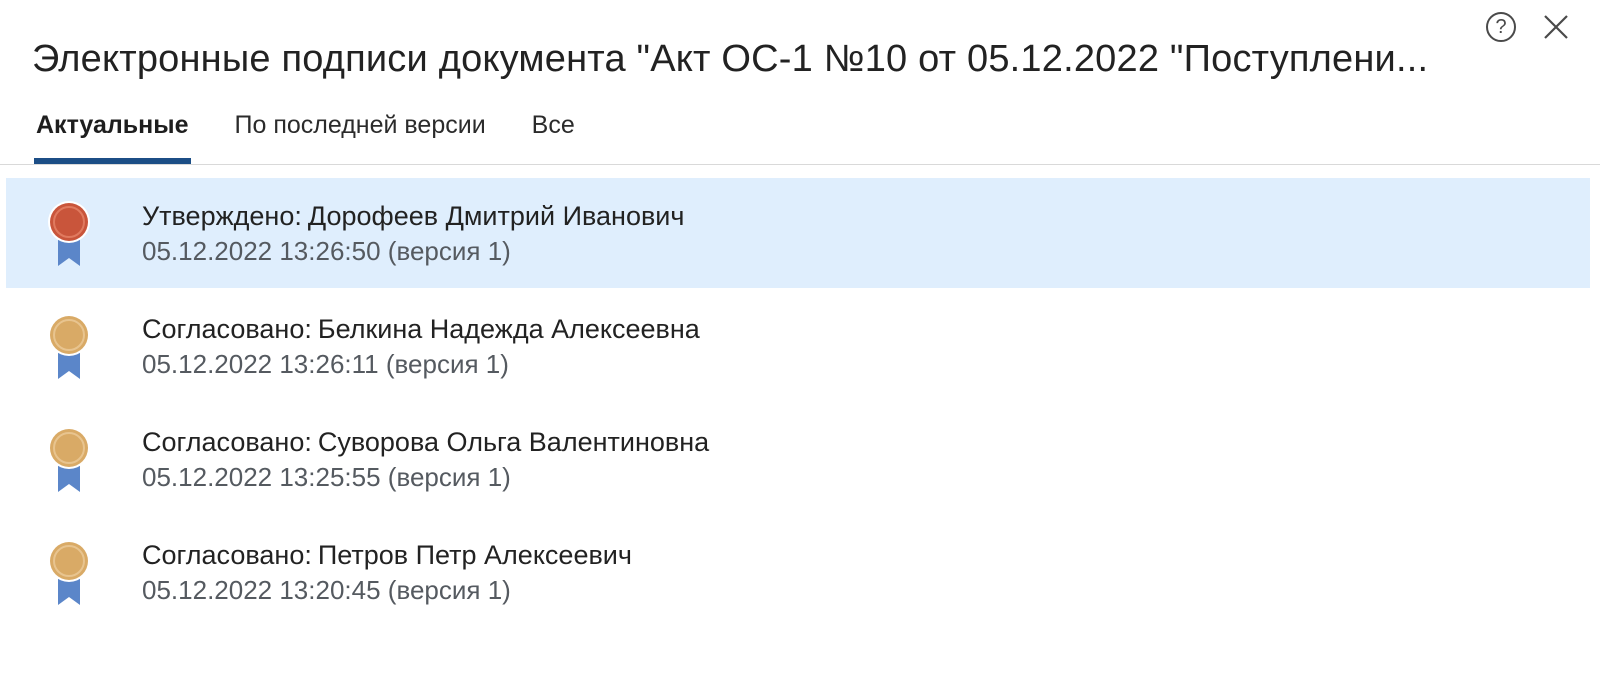 Image resolution: width=1600 pixels, height=696 pixels. What do you see at coordinates (359, 134) in the screenshot?
I see `tab-last-version: По последней версии` at bounding box center [359, 134].